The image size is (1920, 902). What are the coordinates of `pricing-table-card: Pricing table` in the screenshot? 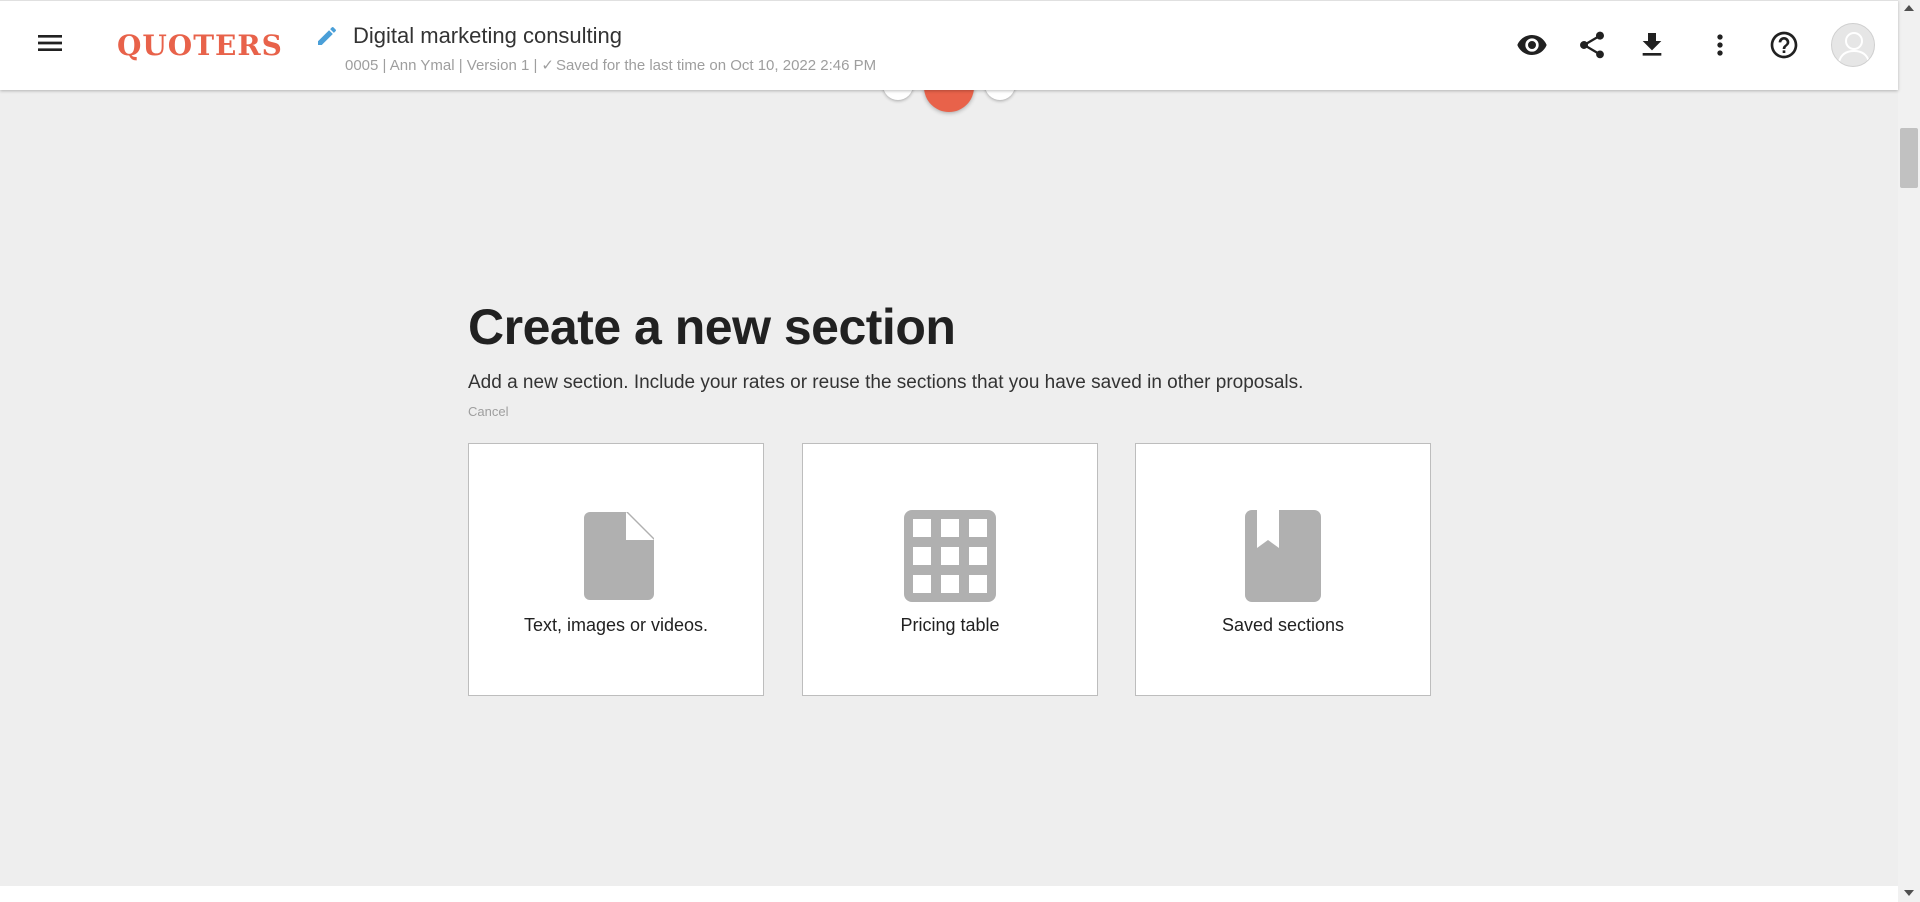 It's located at (950, 569).